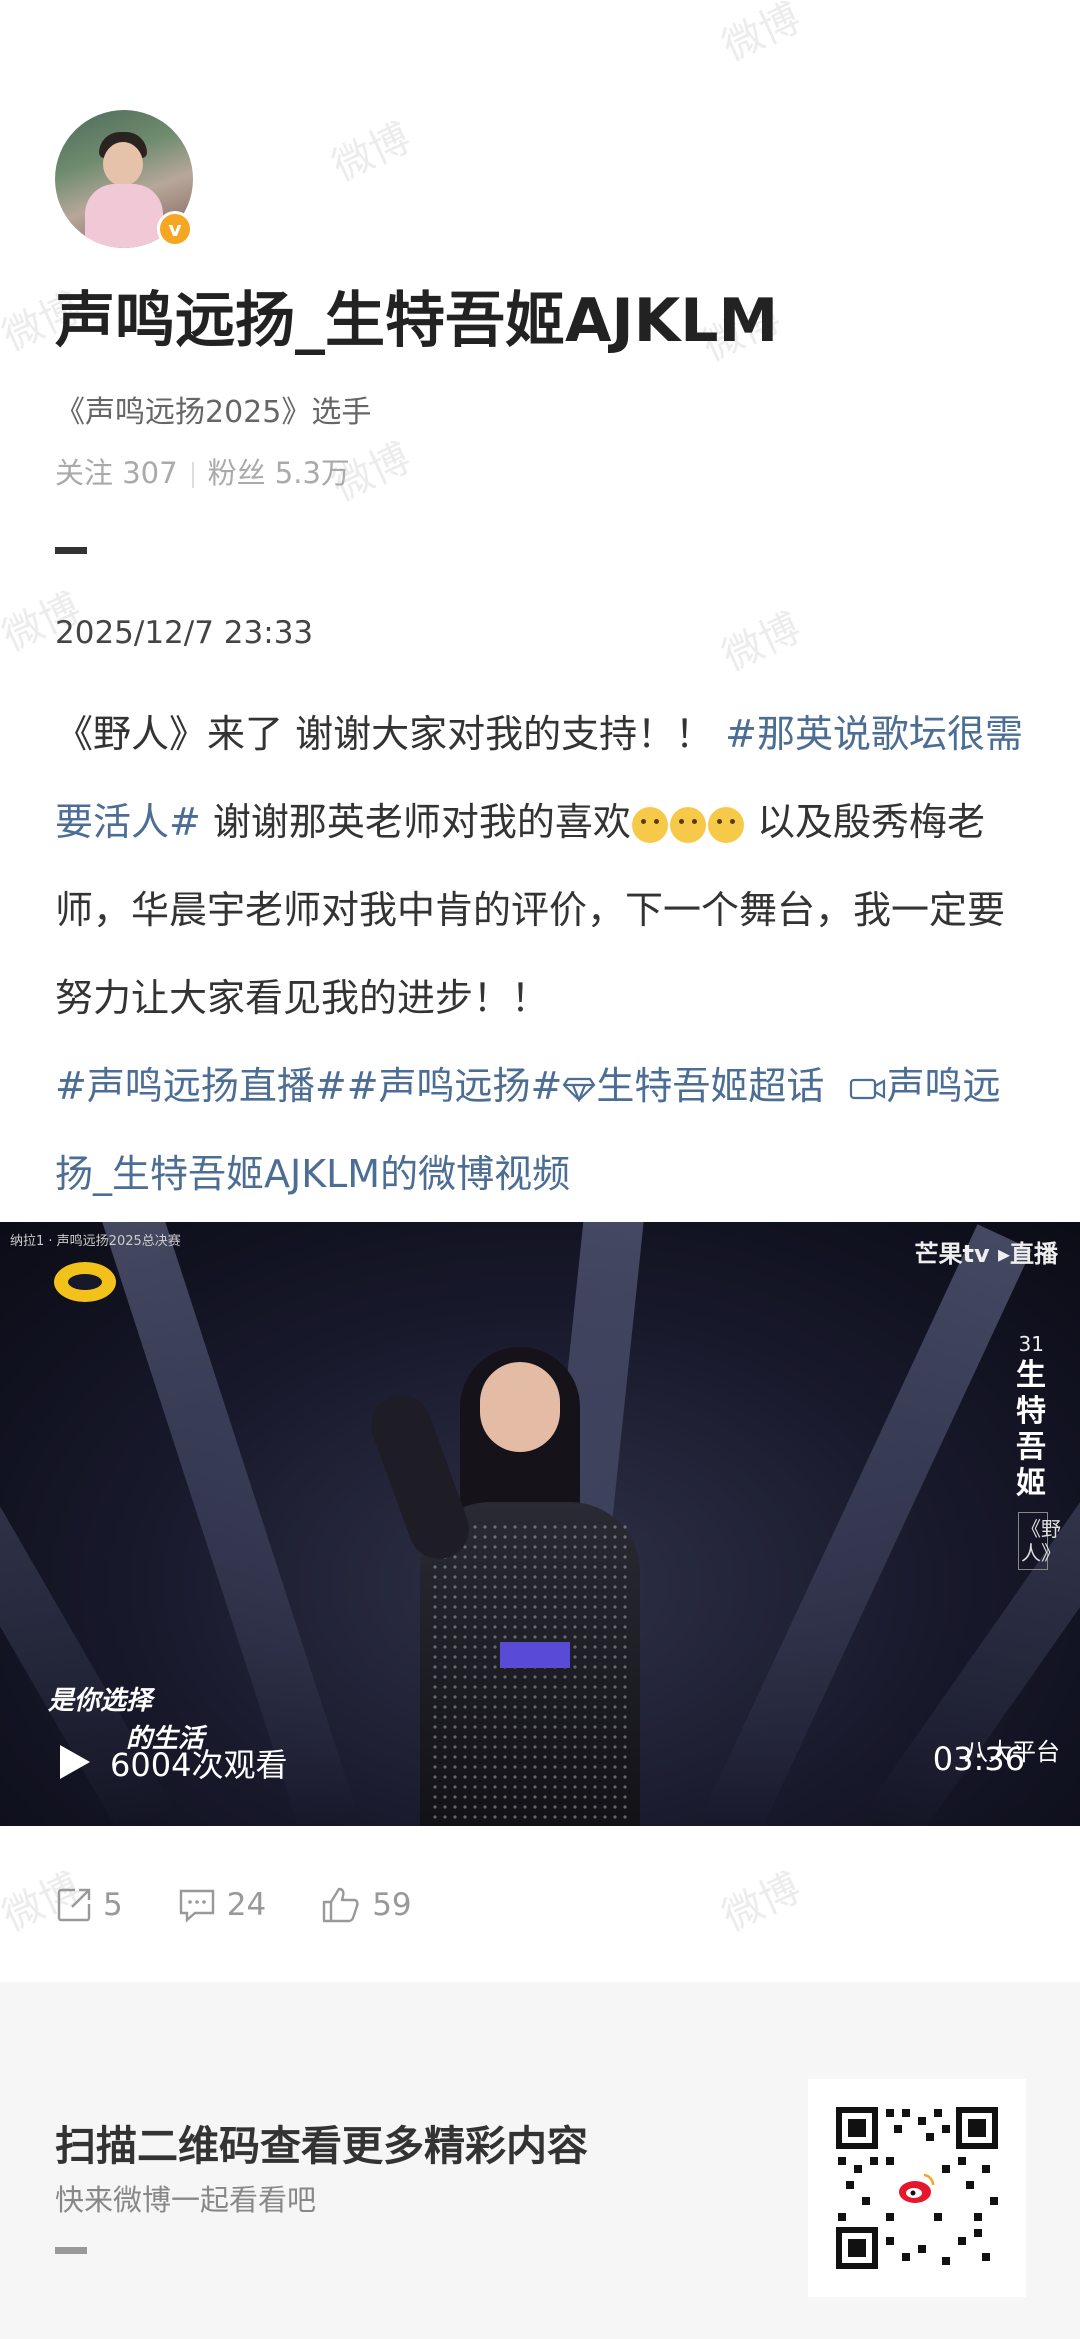 This screenshot has height=2339, width=1080. Describe the element at coordinates (579, 1089) in the screenshot. I see `diamond-icon` at that location.